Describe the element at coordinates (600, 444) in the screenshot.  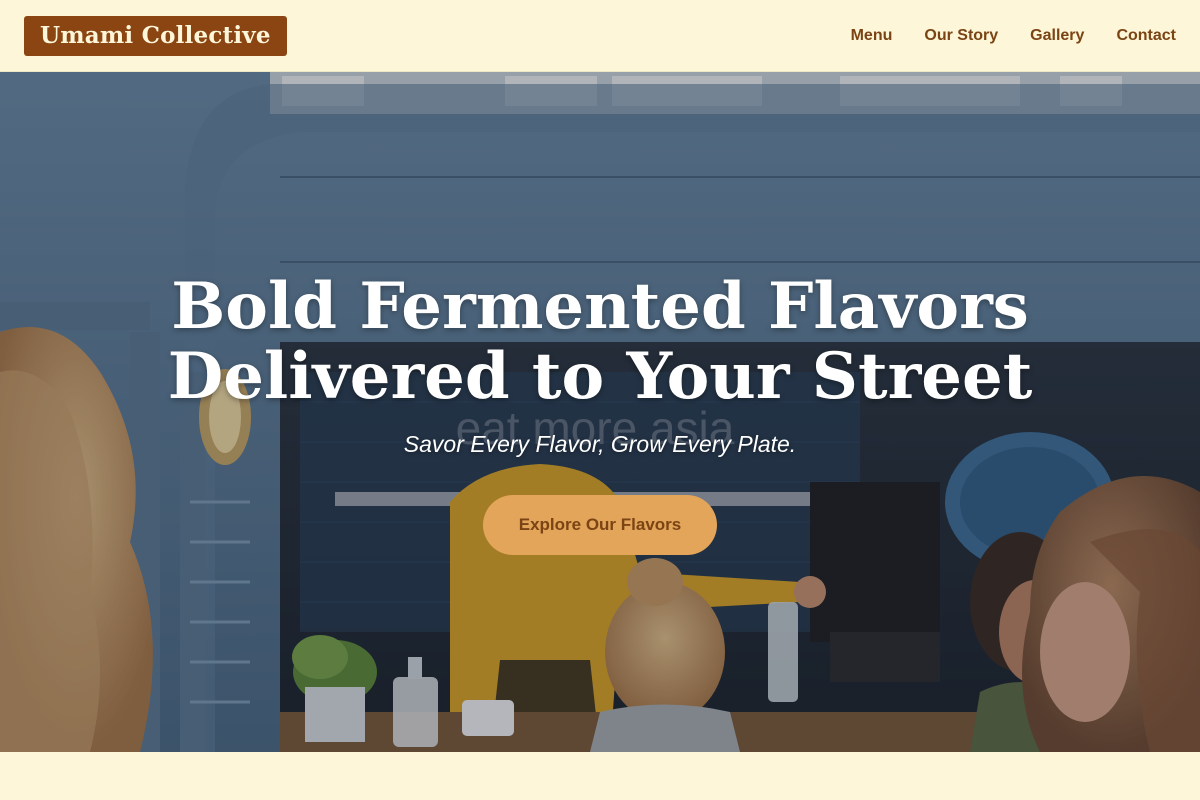
I see `hero-subtitle: Savor Every Flavor, Grow Every Plate.` at that location.